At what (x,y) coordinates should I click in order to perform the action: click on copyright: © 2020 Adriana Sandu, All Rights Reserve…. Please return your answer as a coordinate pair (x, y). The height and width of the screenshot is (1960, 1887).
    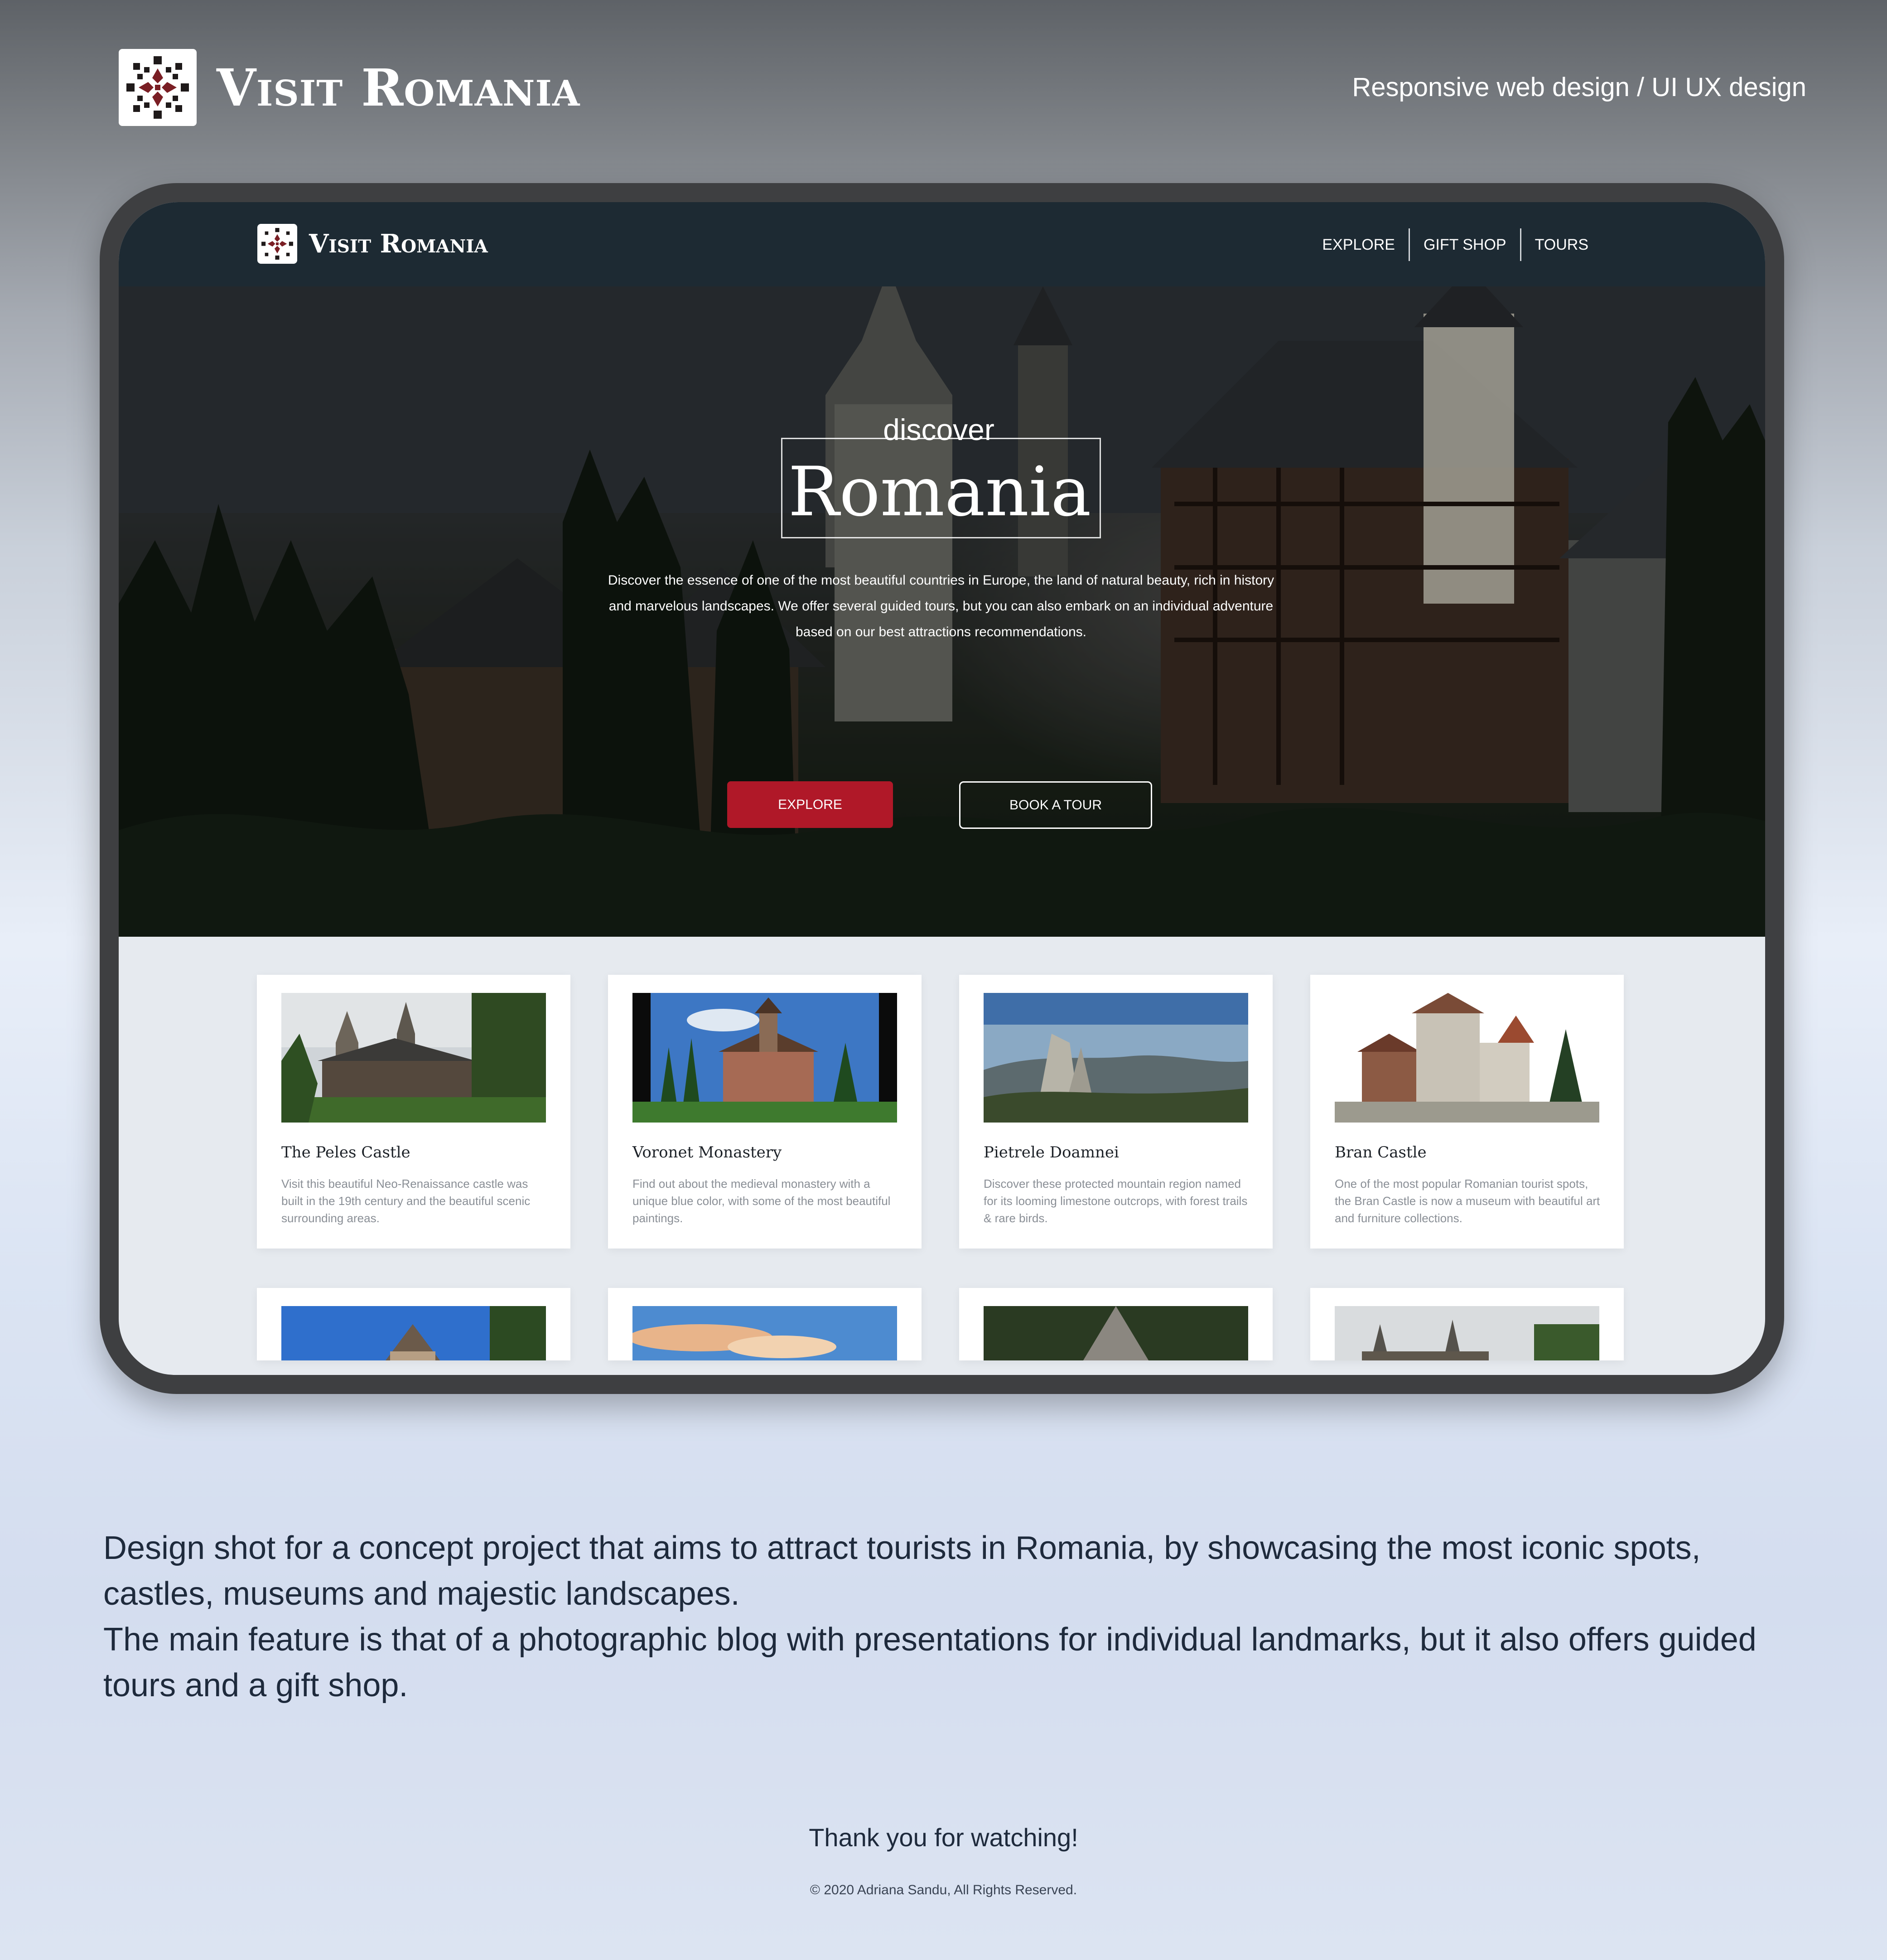
    Looking at the image, I should click on (943, 1890).